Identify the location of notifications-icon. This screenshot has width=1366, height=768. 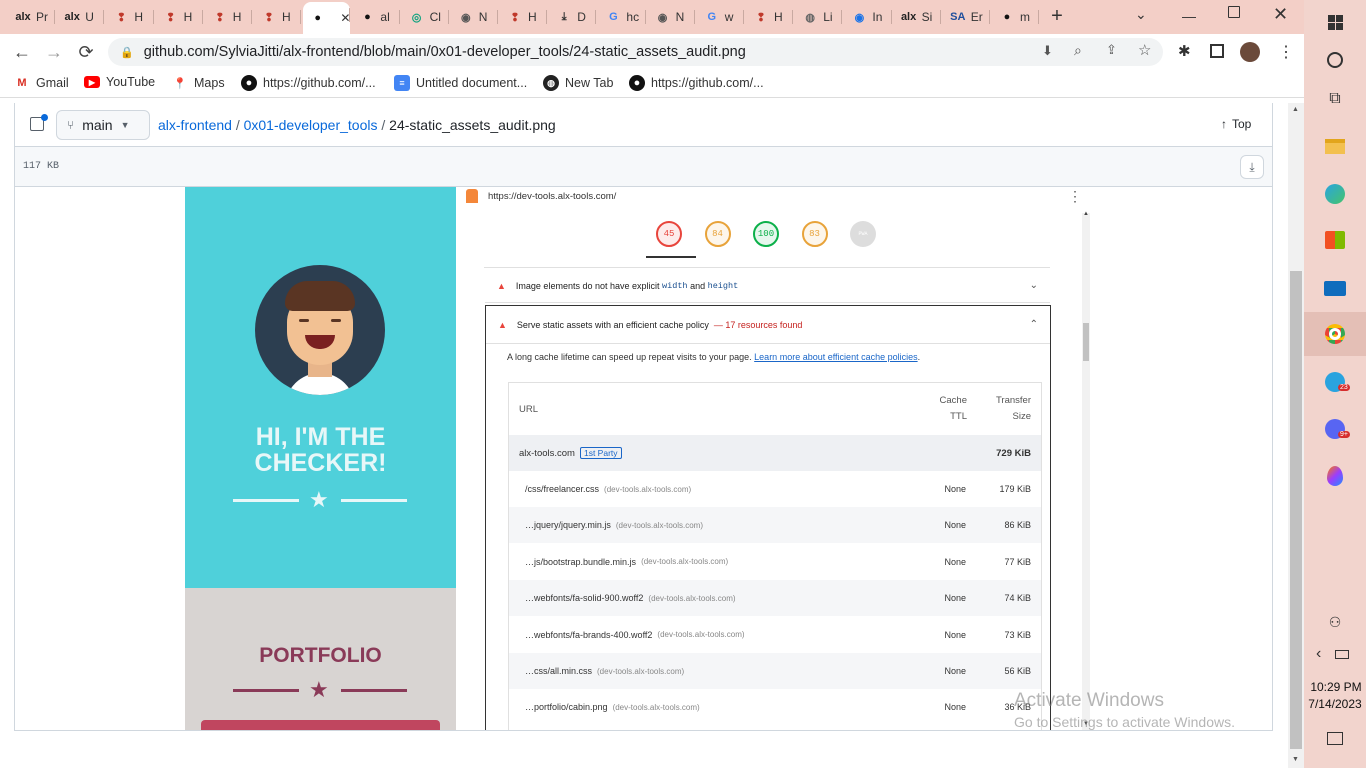
(1335, 738).